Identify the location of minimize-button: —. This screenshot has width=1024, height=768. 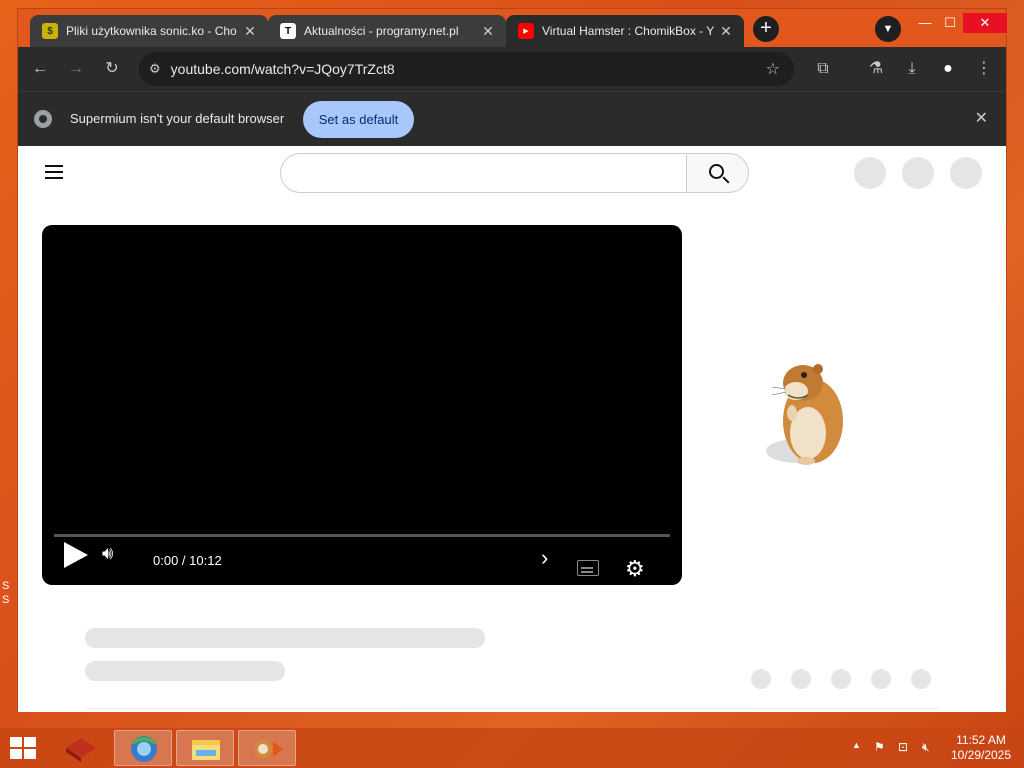
(925, 23).